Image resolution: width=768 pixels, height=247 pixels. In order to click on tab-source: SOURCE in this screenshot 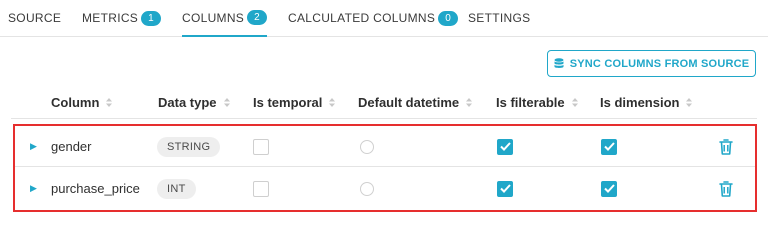, I will do `click(34, 18)`.